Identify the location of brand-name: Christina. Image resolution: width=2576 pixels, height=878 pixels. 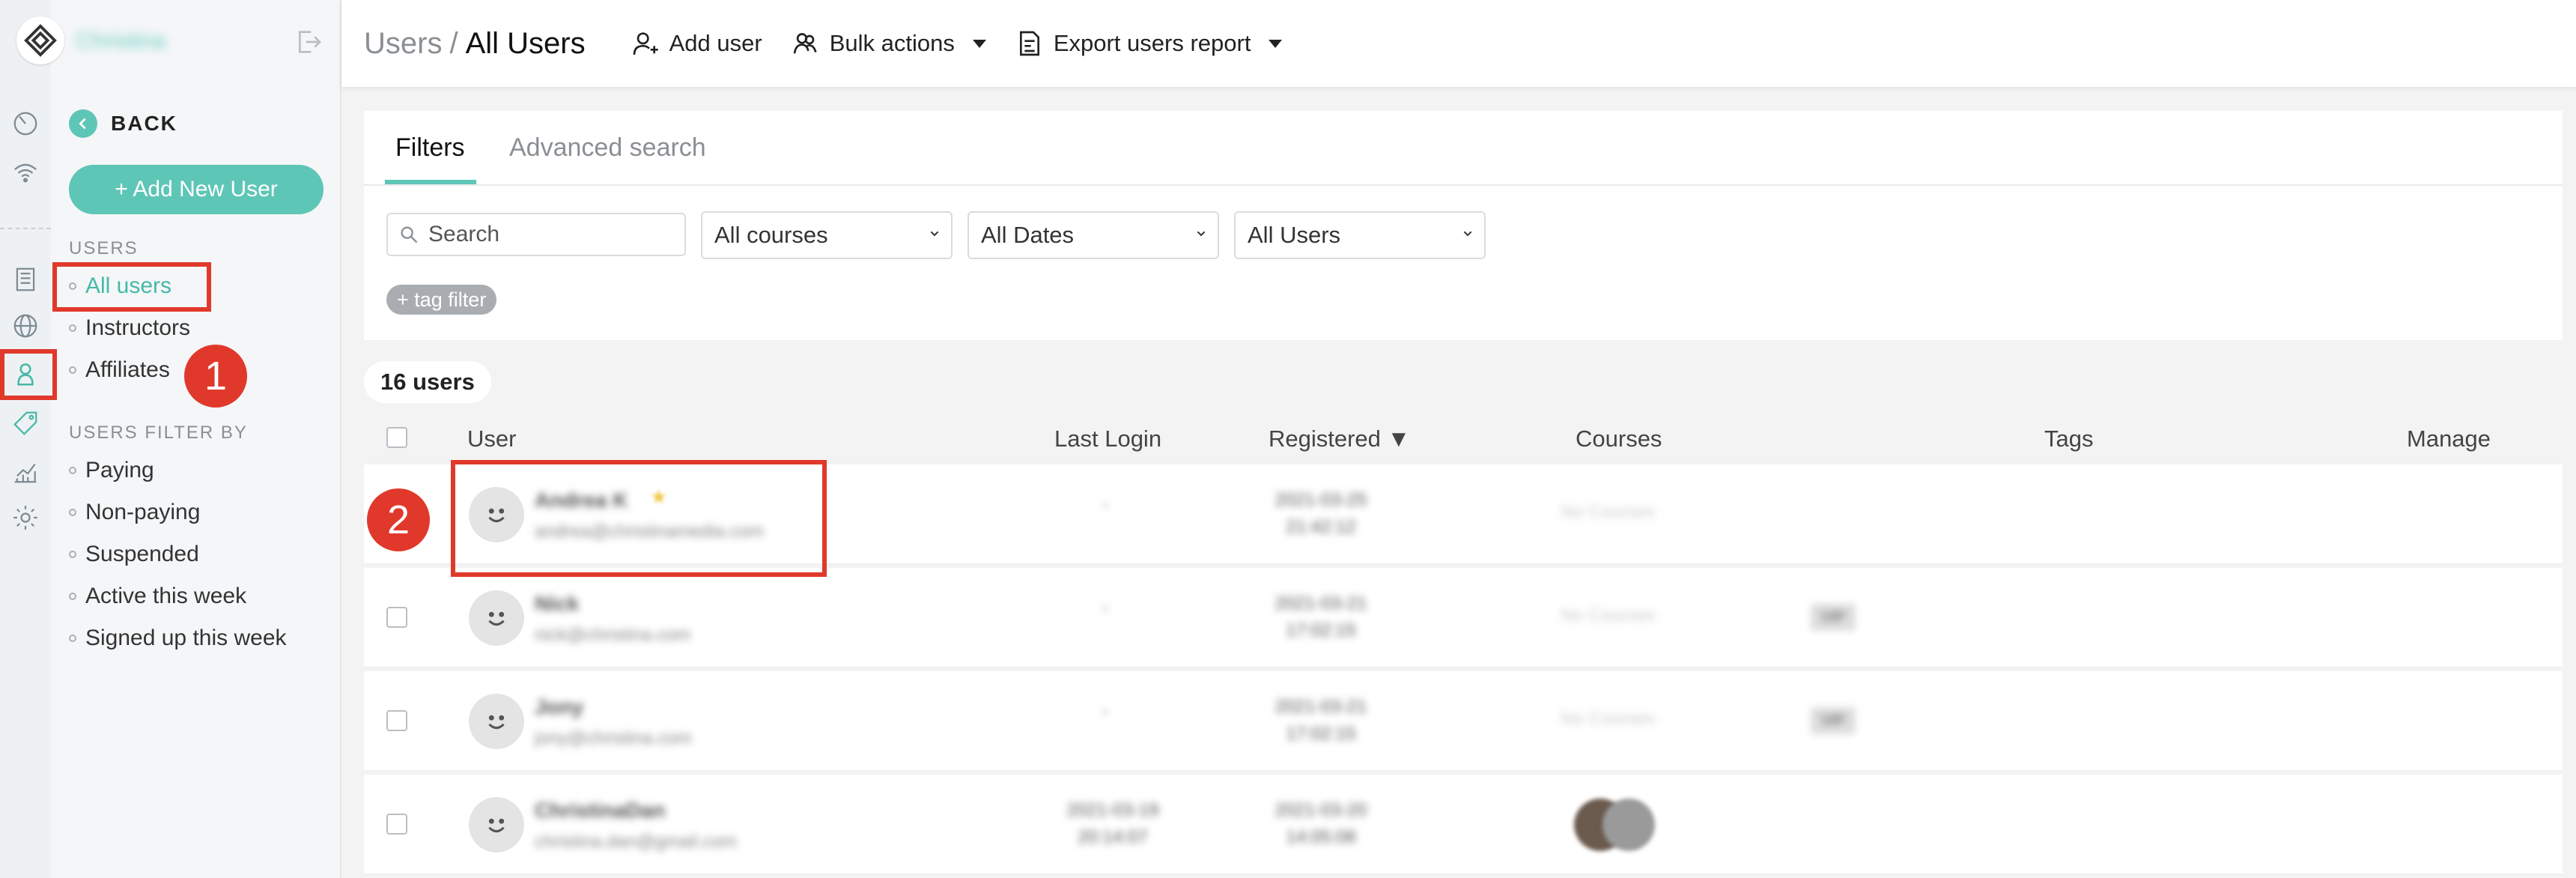
(120, 40).